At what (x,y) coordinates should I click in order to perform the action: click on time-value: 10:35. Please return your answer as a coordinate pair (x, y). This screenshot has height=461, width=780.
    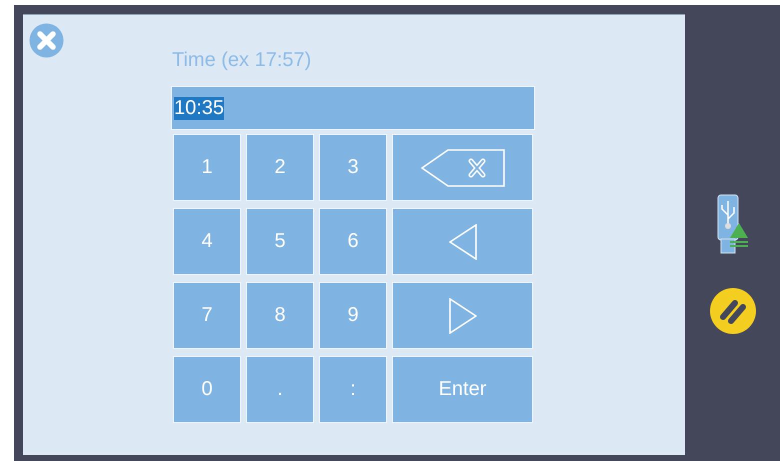
    Looking at the image, I should click on (199, 108).